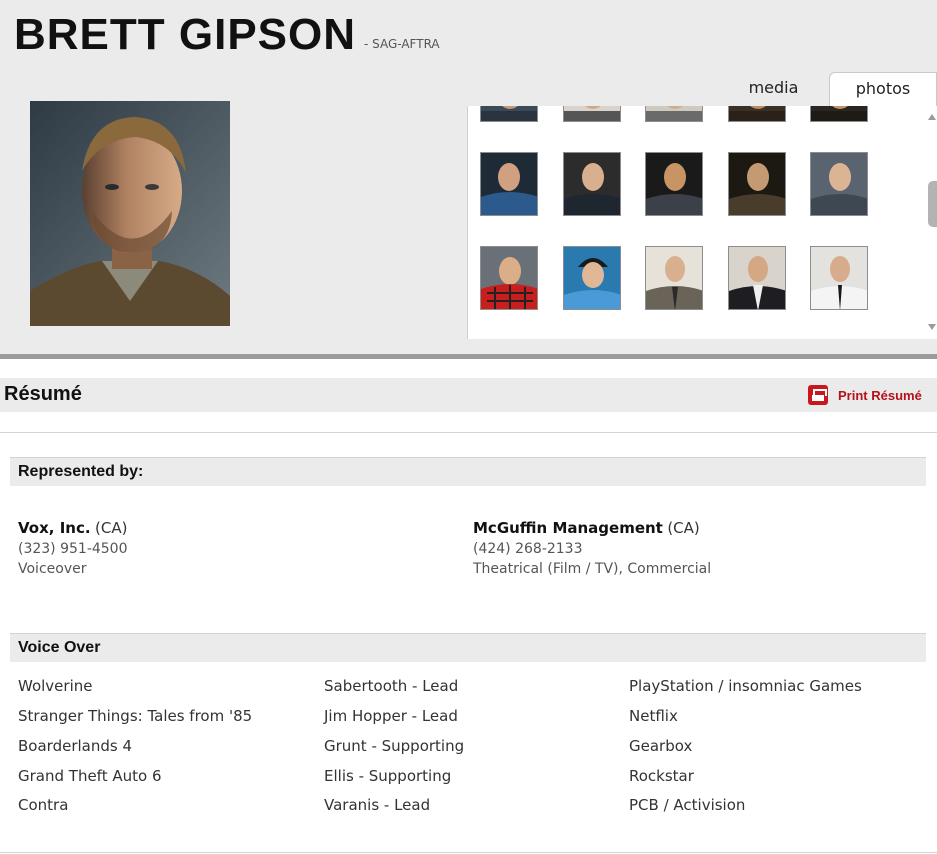 The height and width of the screenshot is (854, 937). What do you see at coordinates (391, 686) in the screenshot?
I see `credit-role: Sabertooth - Lead` at bounding box center [391, 686].